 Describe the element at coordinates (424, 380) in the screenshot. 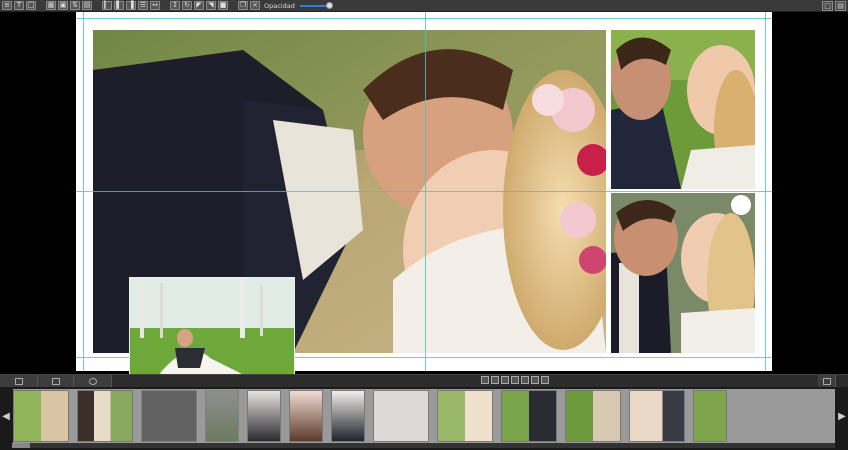

I see `bottom-panel-tabs` at that location.